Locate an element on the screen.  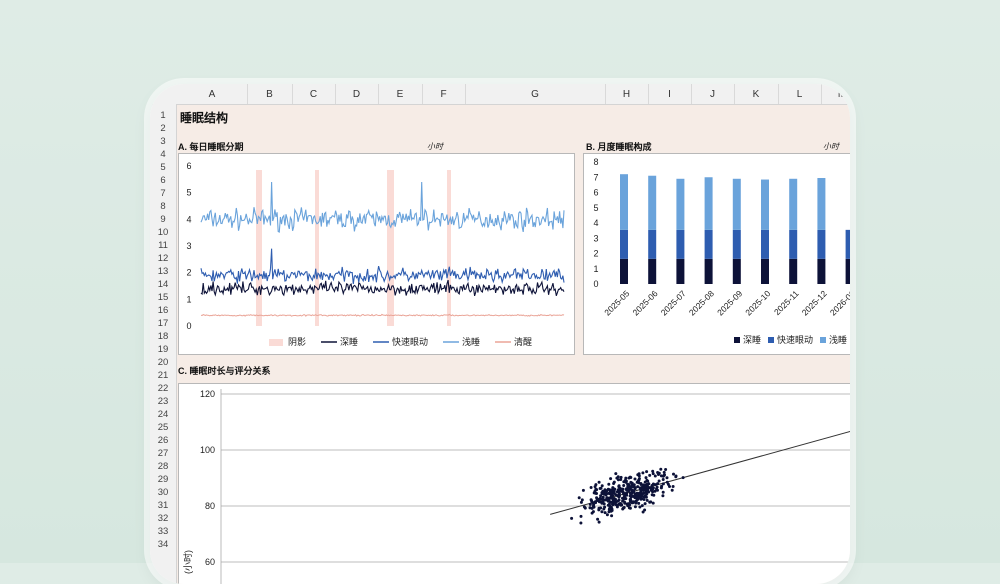
row-header-28: 28 is located at coordinates (163, 466).